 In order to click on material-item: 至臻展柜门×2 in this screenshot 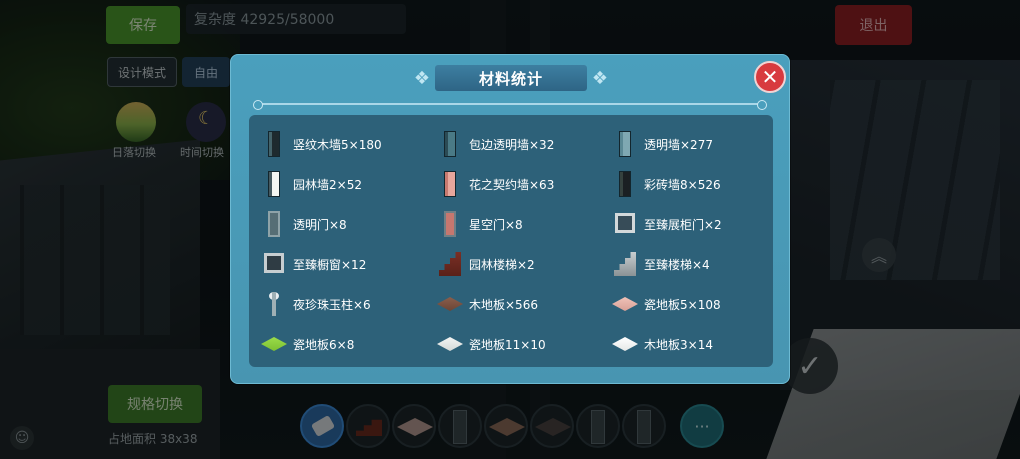, I will do `click(697, 224)`.